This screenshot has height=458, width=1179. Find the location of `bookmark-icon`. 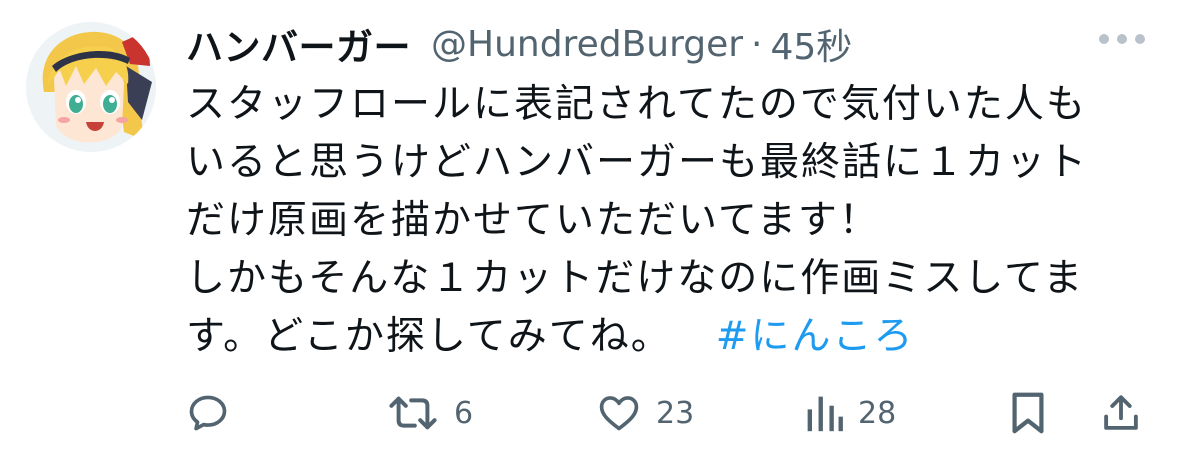

bookmark-icon is located at coordinates (1028, 413).